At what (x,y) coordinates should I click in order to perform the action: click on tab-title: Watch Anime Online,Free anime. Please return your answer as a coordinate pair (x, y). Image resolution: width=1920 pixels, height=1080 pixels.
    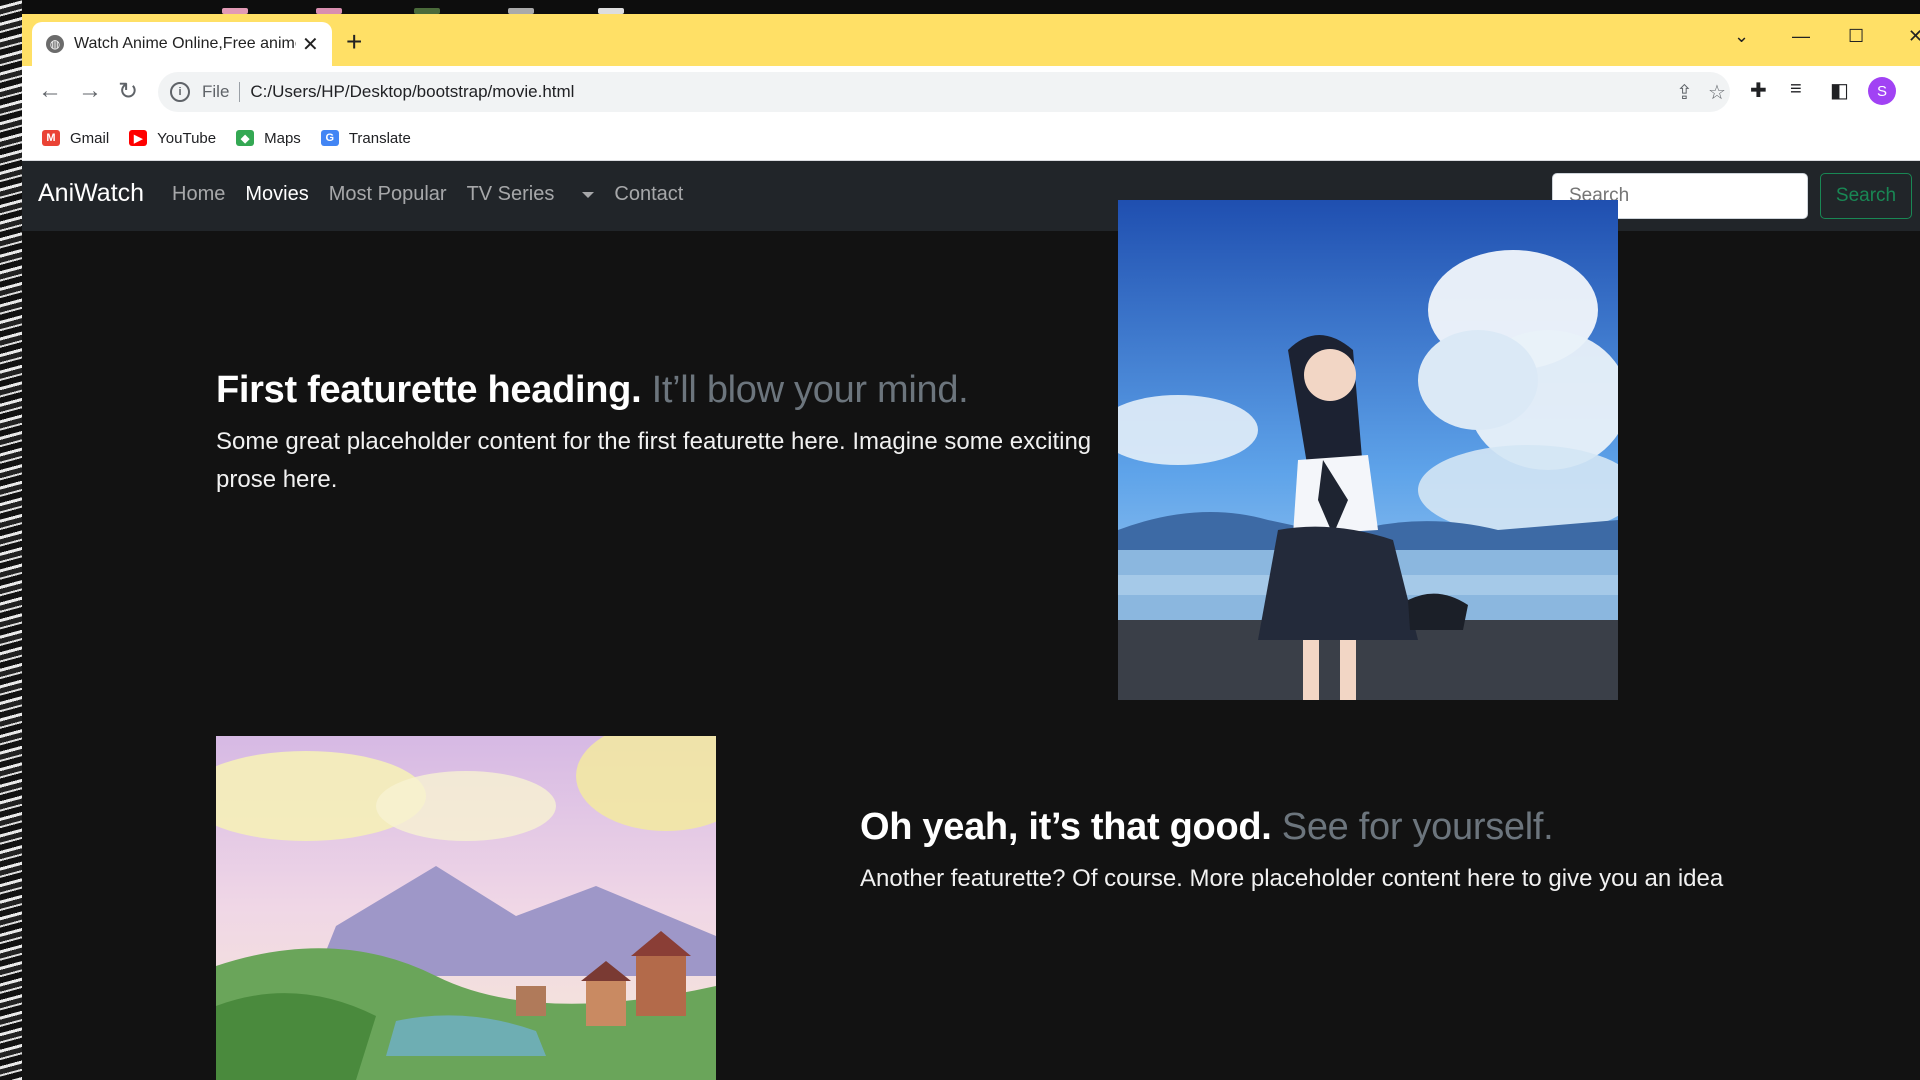
    Looking at the image, I should click on (185, 43).